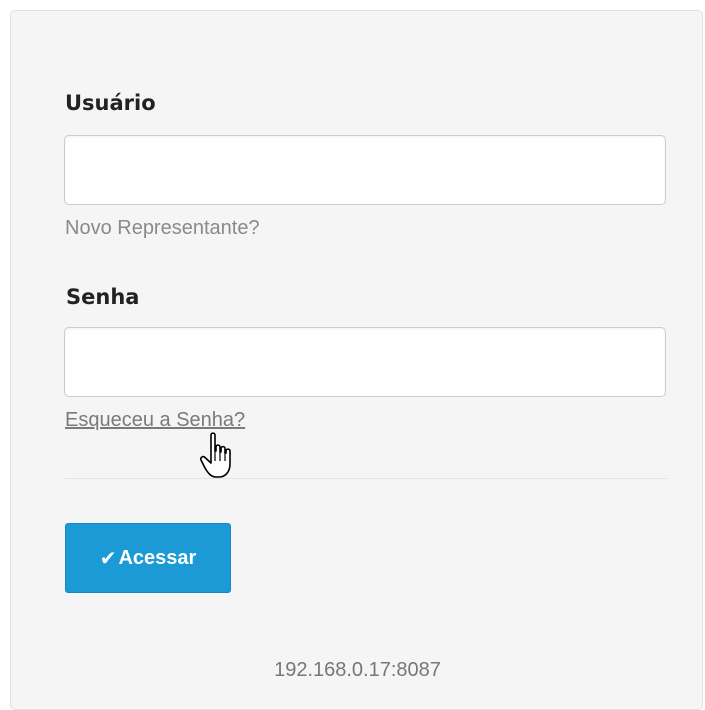 This screenshot has height=710, width=705. What do you see at coordinates (157, 557) in the screenshot?
I see `login-button-label: Acessar` at bounding box center [157, 557].